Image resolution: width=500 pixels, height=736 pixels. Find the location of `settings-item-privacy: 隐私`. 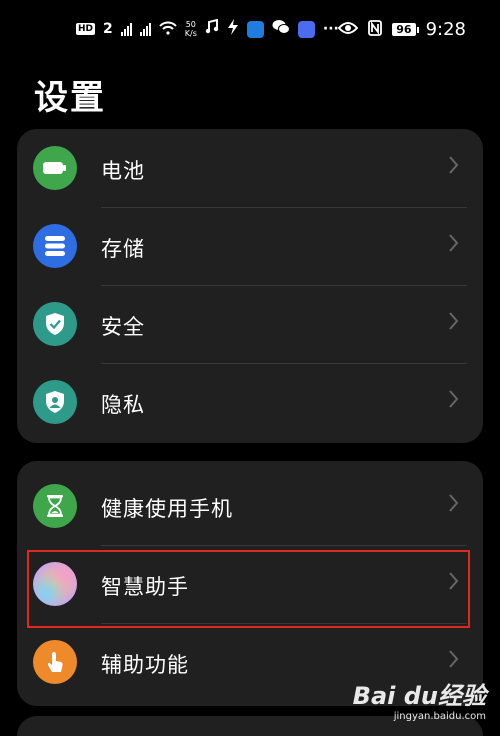

settings-item-privacy: 隐私 is located at coordinates (250, 402).